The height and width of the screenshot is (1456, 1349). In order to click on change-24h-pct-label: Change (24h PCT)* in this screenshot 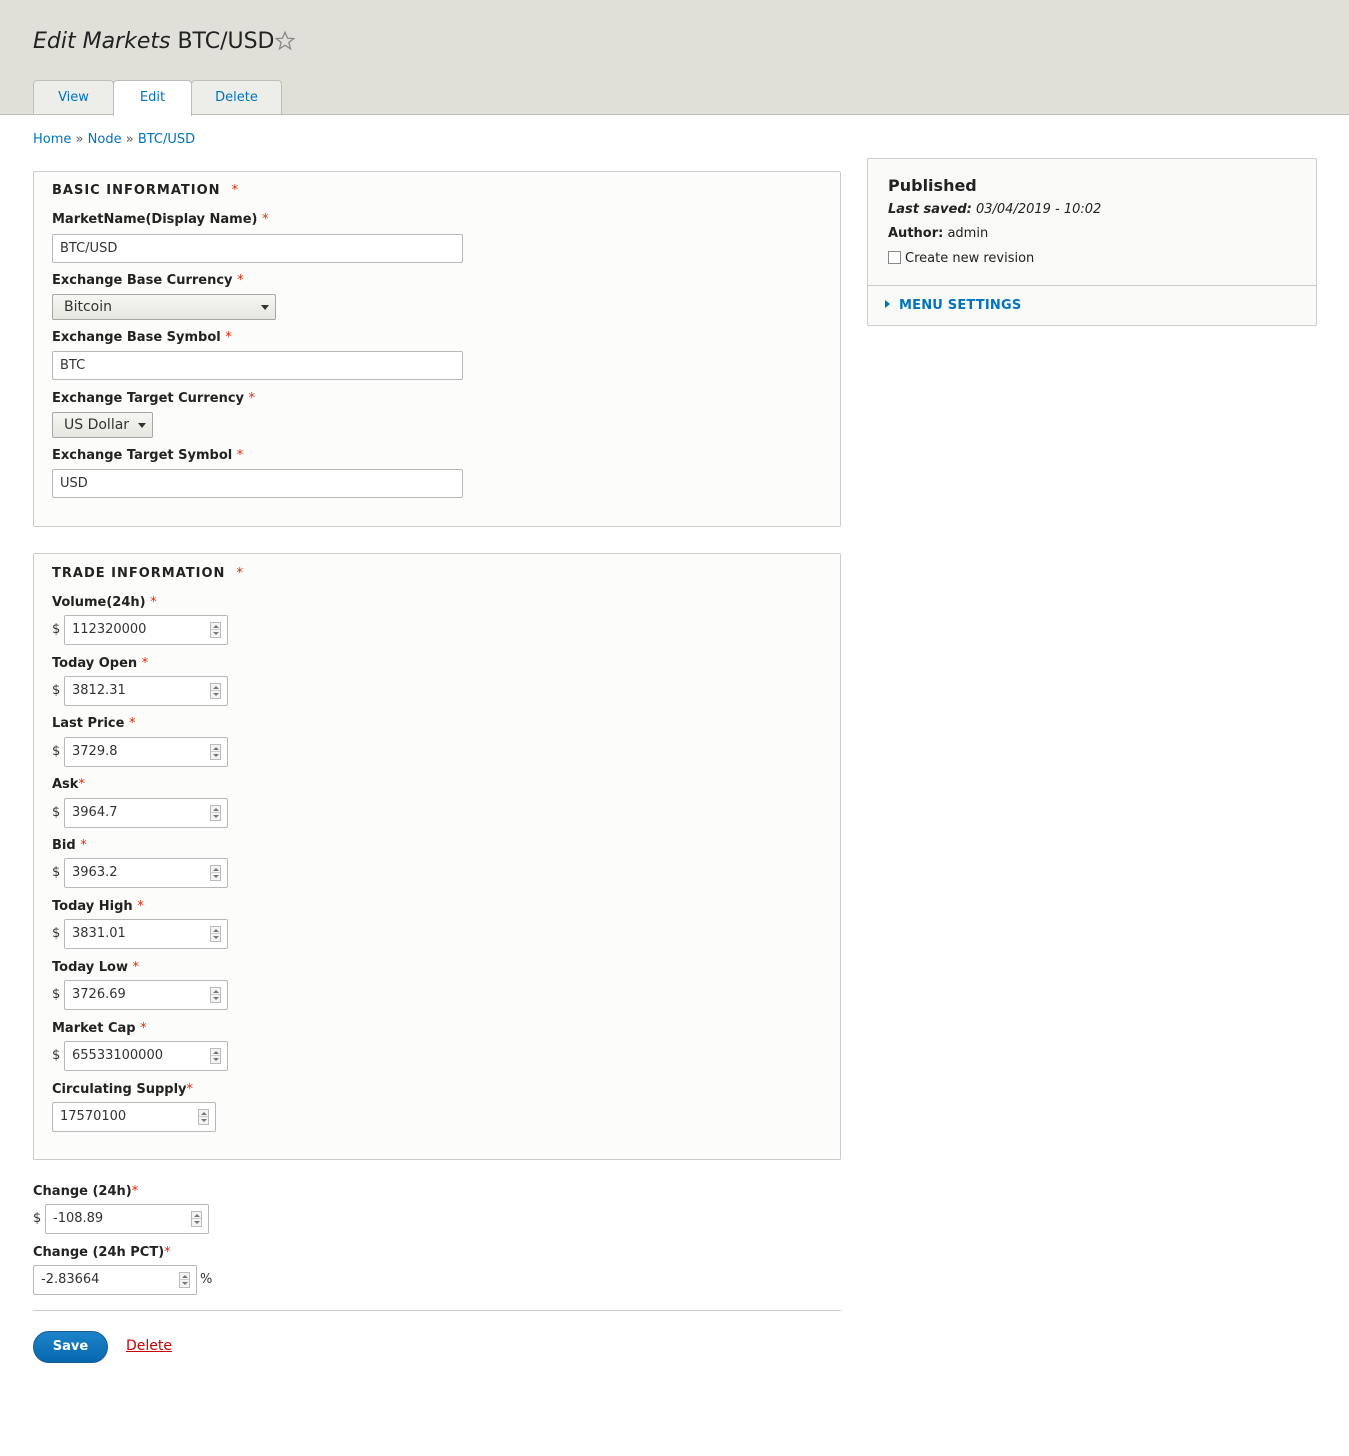, I will do `click(102, 1252)`.